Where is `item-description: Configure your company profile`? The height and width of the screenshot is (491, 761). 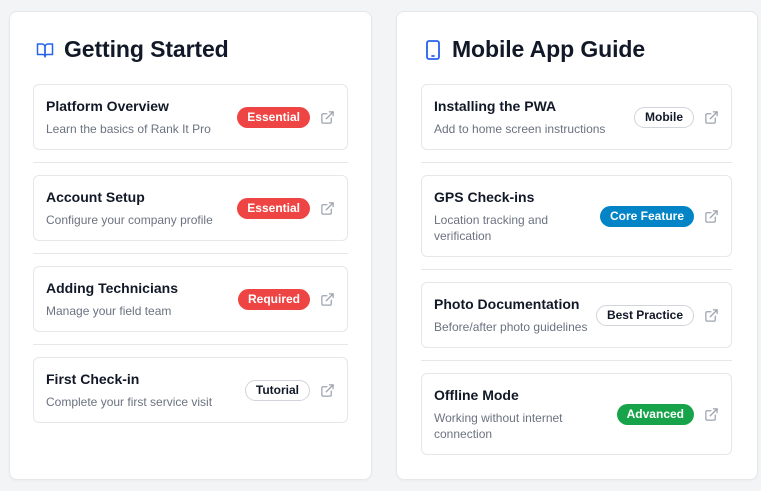
item-description: Configure your company profile is located at coordinates (129, 219).